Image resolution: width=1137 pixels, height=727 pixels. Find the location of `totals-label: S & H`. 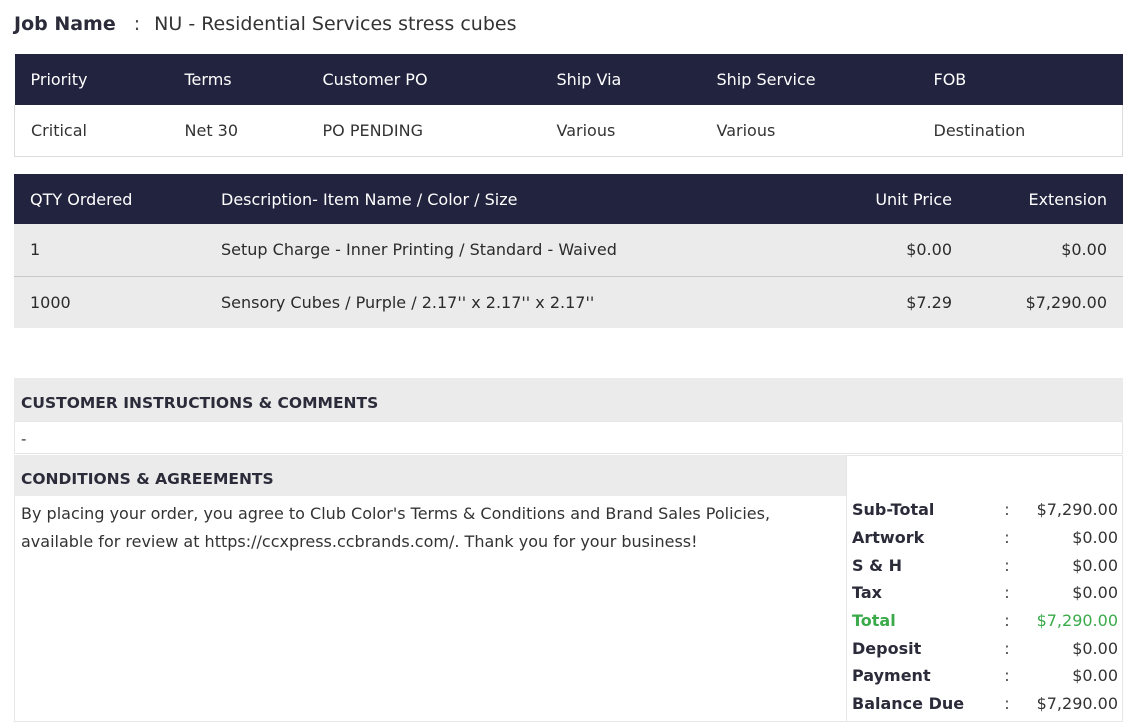

totals-label: S & H is located at coordinates (877, 565).